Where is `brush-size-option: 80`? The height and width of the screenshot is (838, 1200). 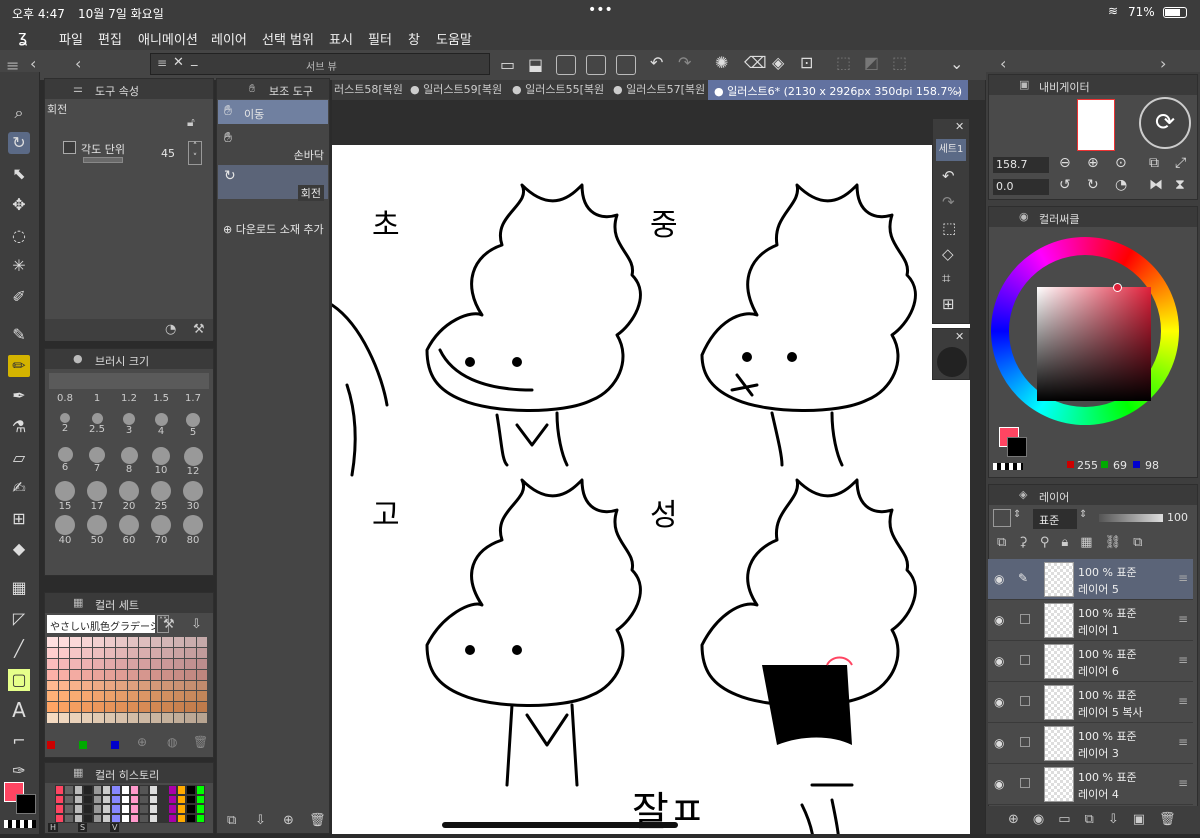
brush-size-option: 80 is located at coordinates (193, 532).